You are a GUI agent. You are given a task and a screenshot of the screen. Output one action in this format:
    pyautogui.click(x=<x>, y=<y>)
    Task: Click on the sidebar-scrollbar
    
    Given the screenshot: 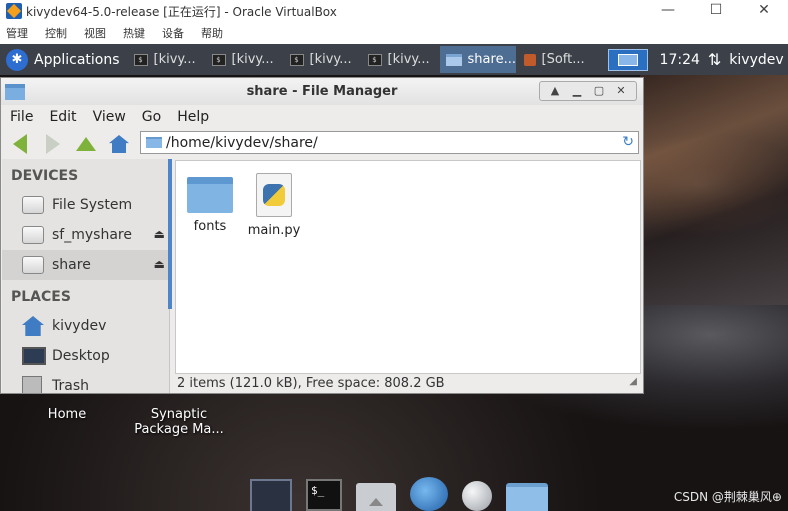 What is the action you would take?
    pyautogui.click(x=170, y=234)
    